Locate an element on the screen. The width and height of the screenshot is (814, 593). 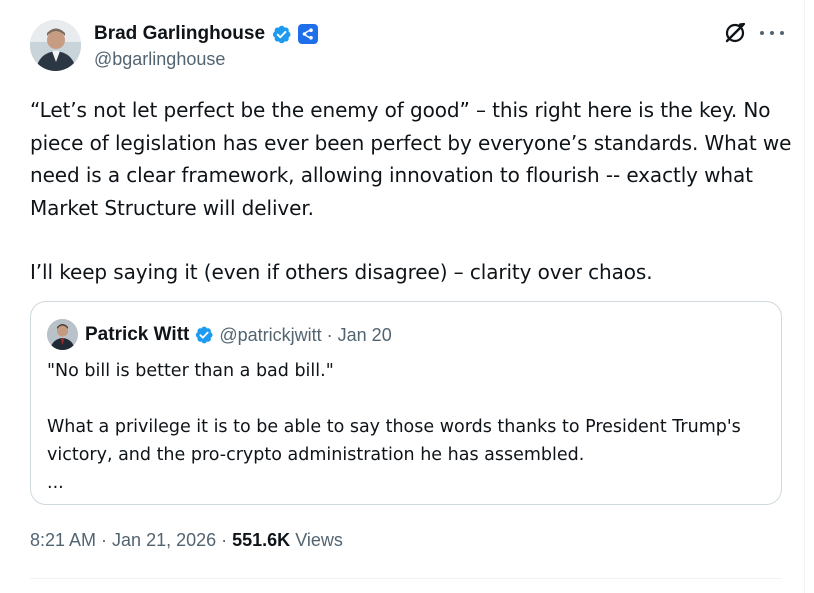
quote-header: Patrick Witt @patrickjwitt · Jan 20 is located at coordinates (238, 335).